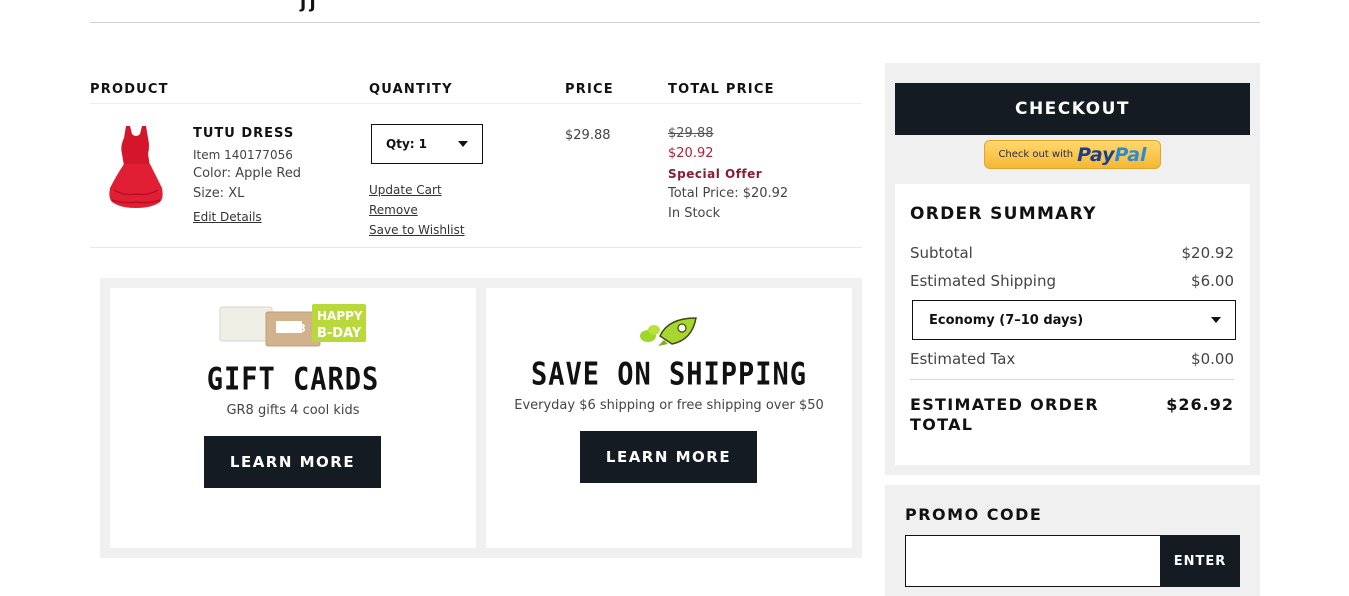 The width and height of the screenshot is (1349, 596). What do you see at coordinates (588, 135) in the screenshot?
I see `unit-price: $29.88` at bounding box center [588, 135].